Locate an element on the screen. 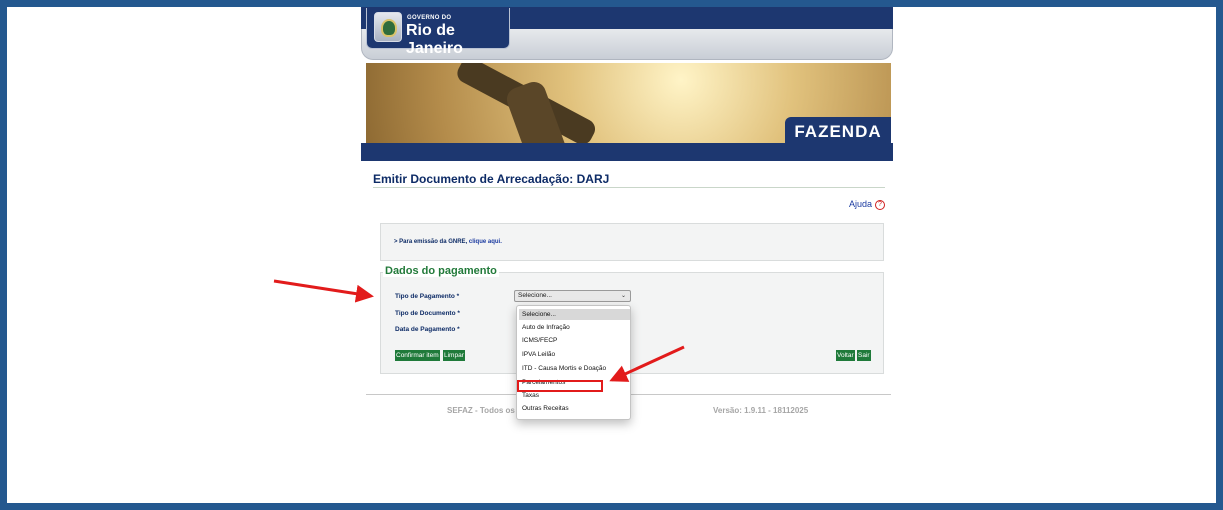 Image resolution: width=1223 pixels, height=510 pixels. annotation-arrows is located at coordinates (479, 330).